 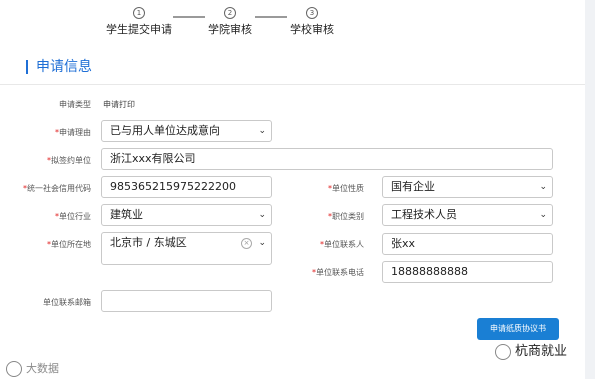 I want to click on industry-value: 建筑业, so click(x=126, y=214).